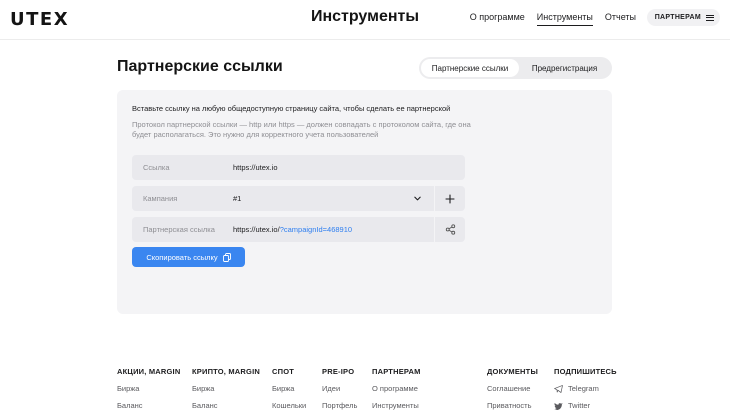 Image resolution: width=730 pixels, height=413 pixels. I want to click on footer-col-stocks: АКЦИИ, MARGIN Биржа Баланс, so click(148, 388).